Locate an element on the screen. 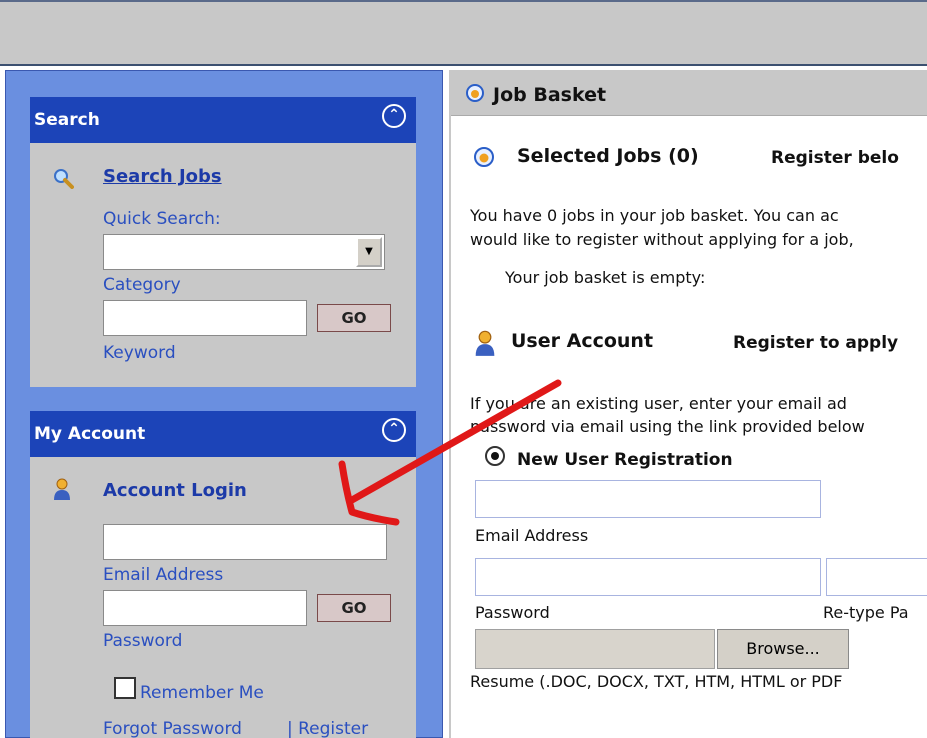  category-label: Category is located at coordinates (142, 285).